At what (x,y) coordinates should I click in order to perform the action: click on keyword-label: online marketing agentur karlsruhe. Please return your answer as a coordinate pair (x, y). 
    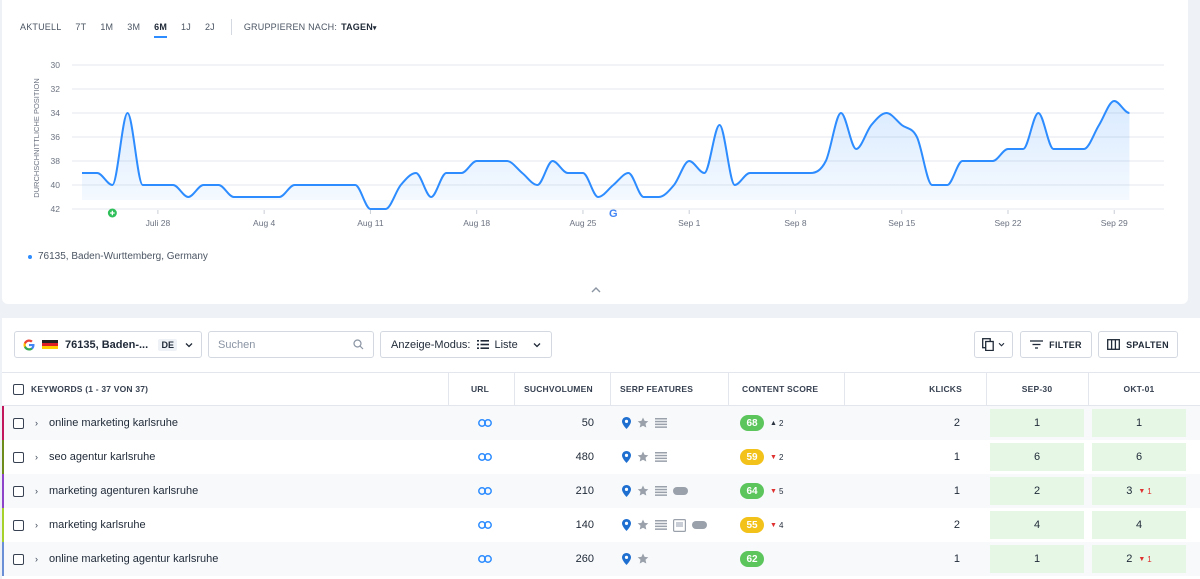
    Looking at the image, I should click on (133, 559).